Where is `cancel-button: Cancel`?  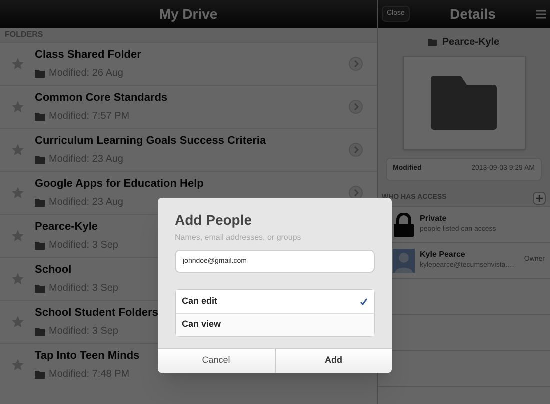 cancel-button: Cancel is located at coordinates (217, 361).